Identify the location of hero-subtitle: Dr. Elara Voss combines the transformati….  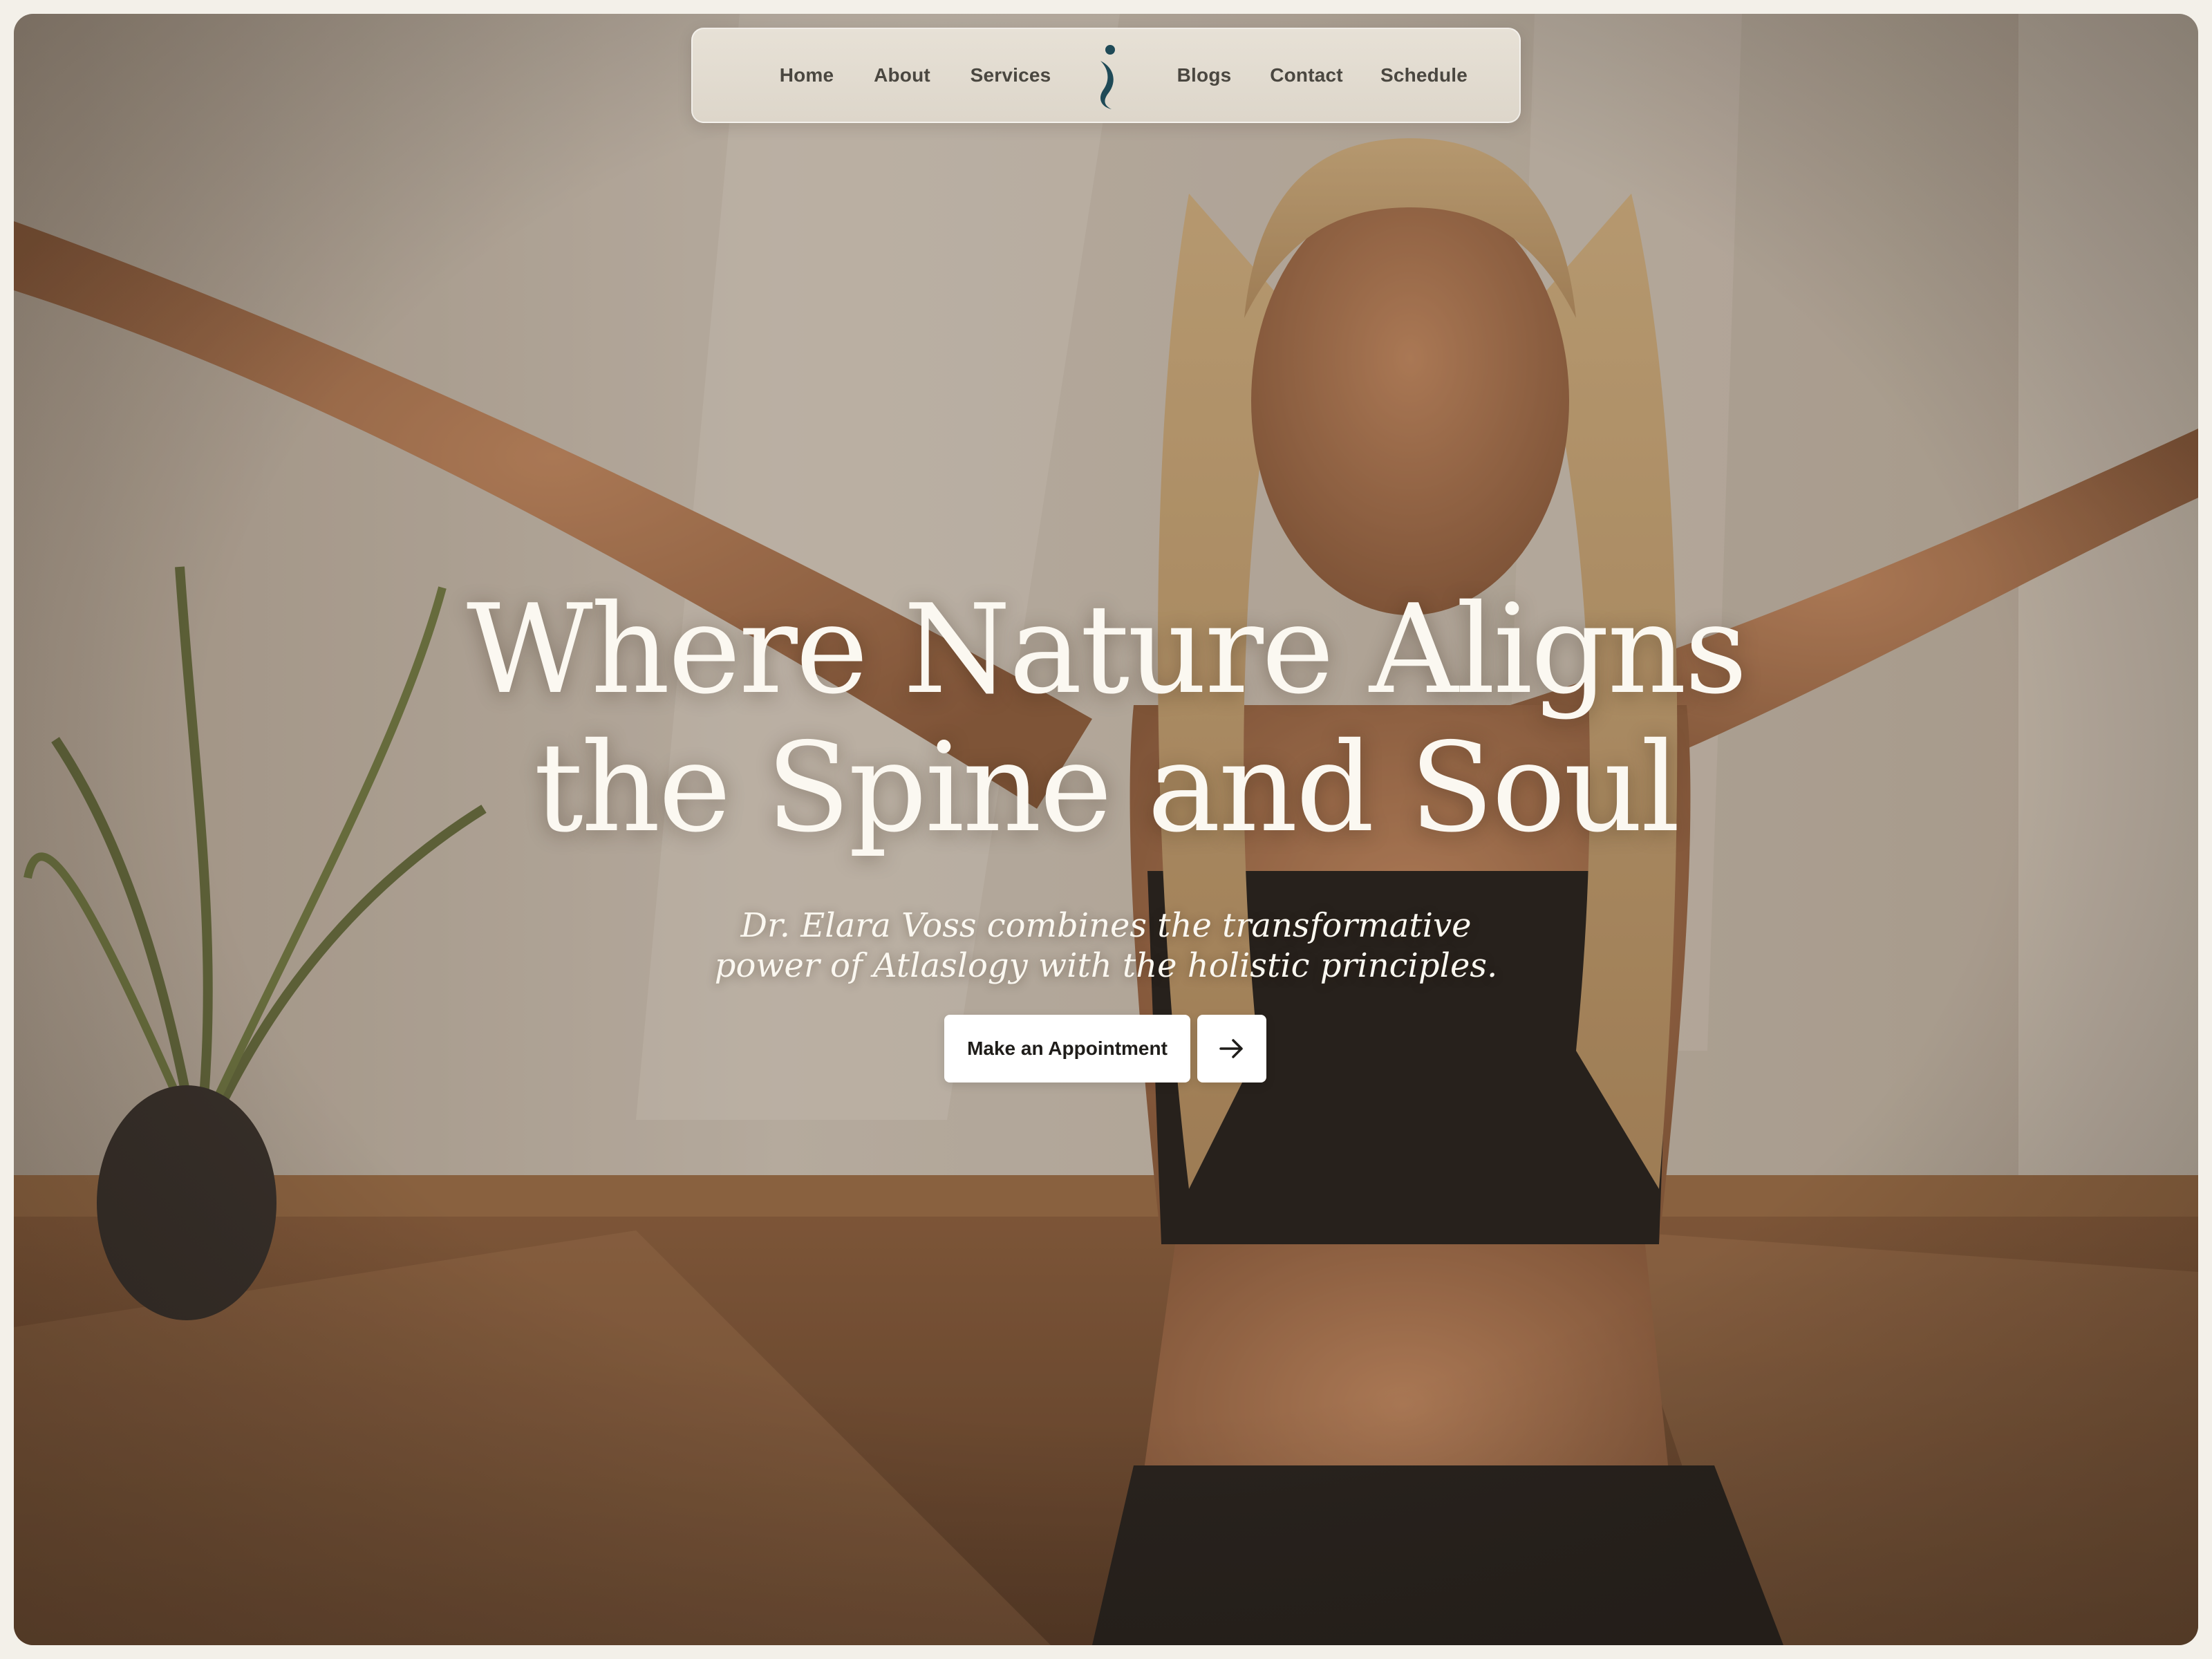
(1106, 946).